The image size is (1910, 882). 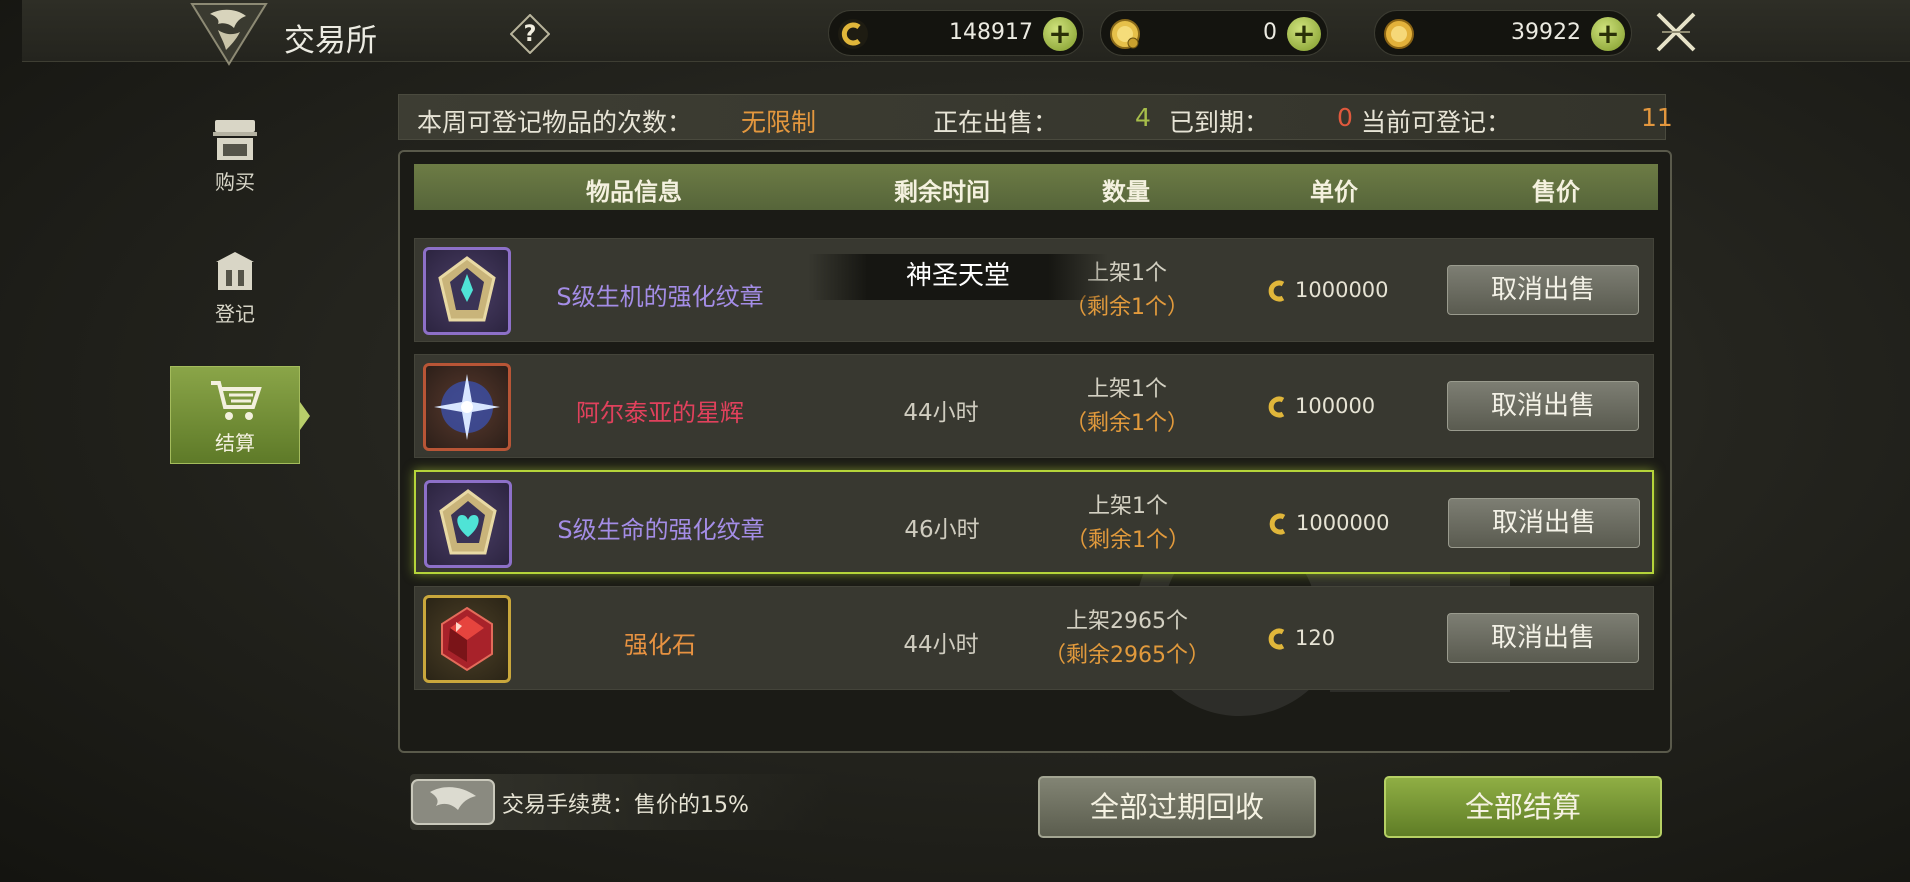 What do you see at coordinates (1214, 33) in the screenshot?
I see `currency-gem: 0 +` at bounding box center [1214, 33].